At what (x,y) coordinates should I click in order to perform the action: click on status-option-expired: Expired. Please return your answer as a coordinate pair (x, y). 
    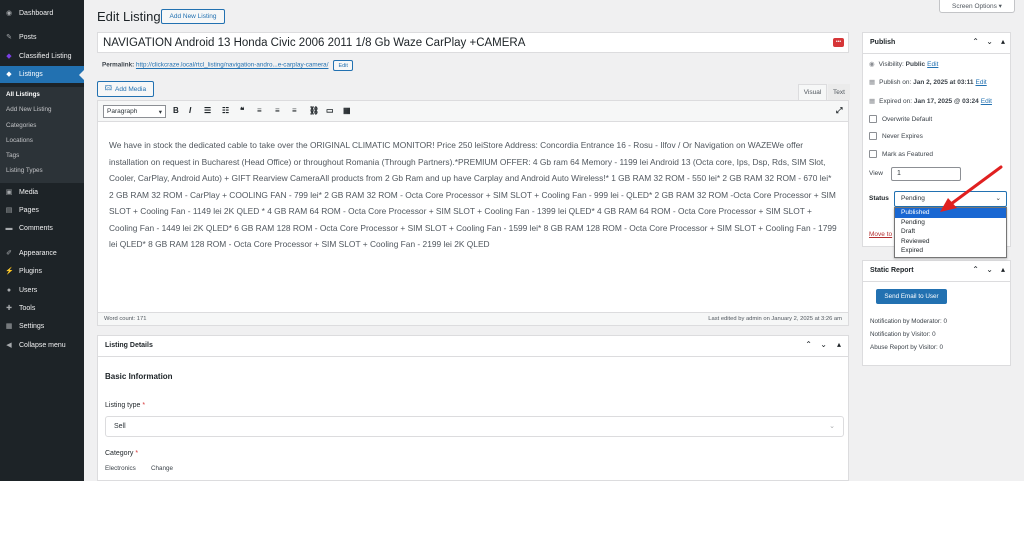
    Looking at the image, I should click on (950, 251).